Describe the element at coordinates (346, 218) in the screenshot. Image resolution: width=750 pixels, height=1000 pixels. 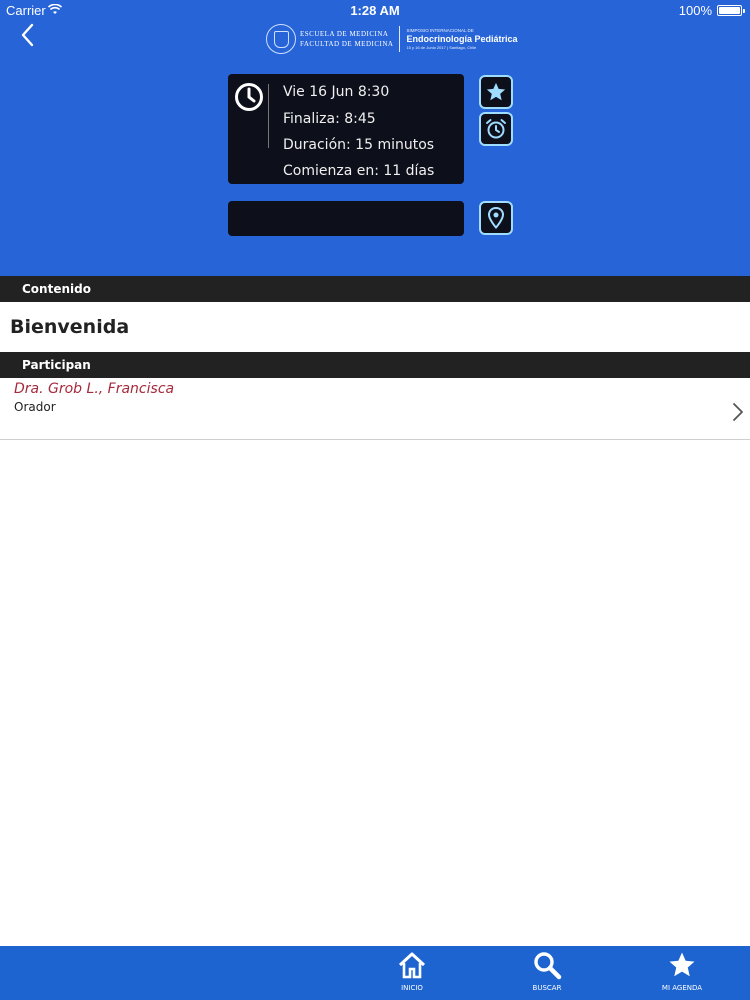
I see `location-field` at that location.